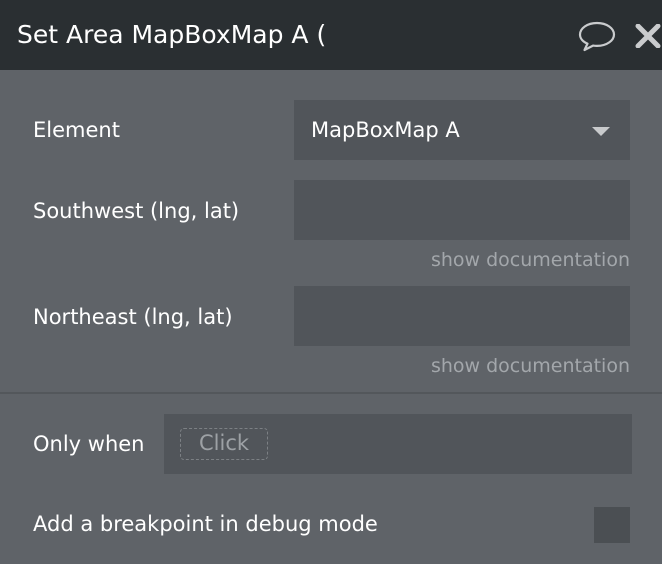 The width and height of the screenshot is (662, 564). What do you see at coordinates (601, 131) in the screenshot?
I see `chevron-down-icon` at bounding box center [601, 131].